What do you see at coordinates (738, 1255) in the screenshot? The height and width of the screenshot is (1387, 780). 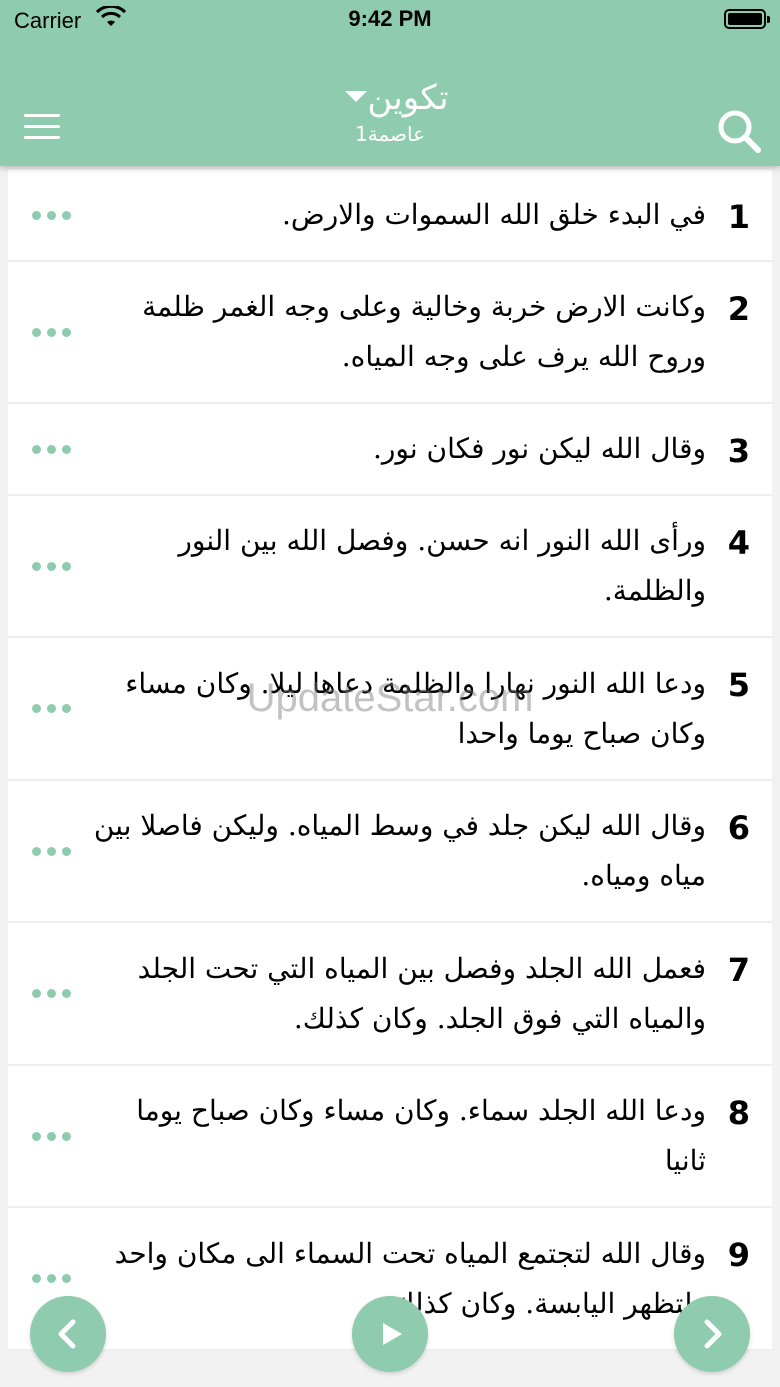 I see `verse-number: 9` at bounding box center [738, 1255].